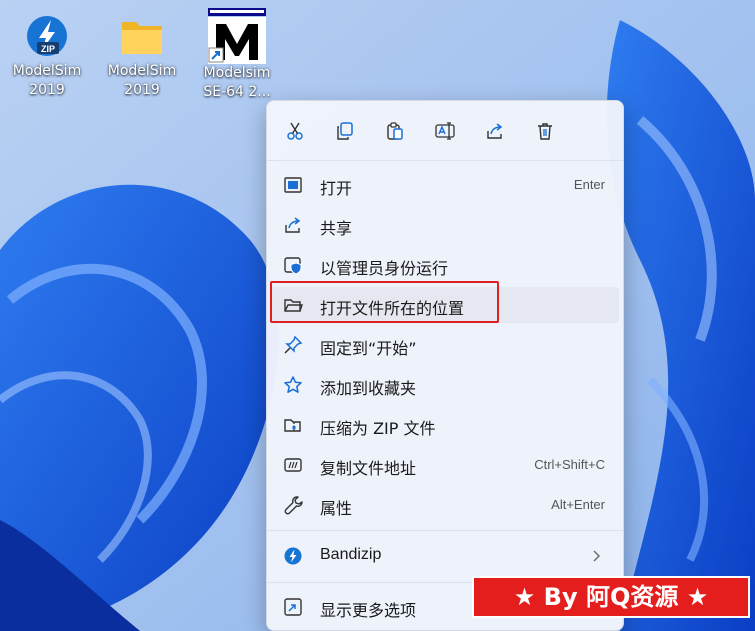 This screenshot has height=631, width=755. What do you see at coordinates (293, 384) in the screenshot?
I see `star-icon` at bounding box center [293, 384].